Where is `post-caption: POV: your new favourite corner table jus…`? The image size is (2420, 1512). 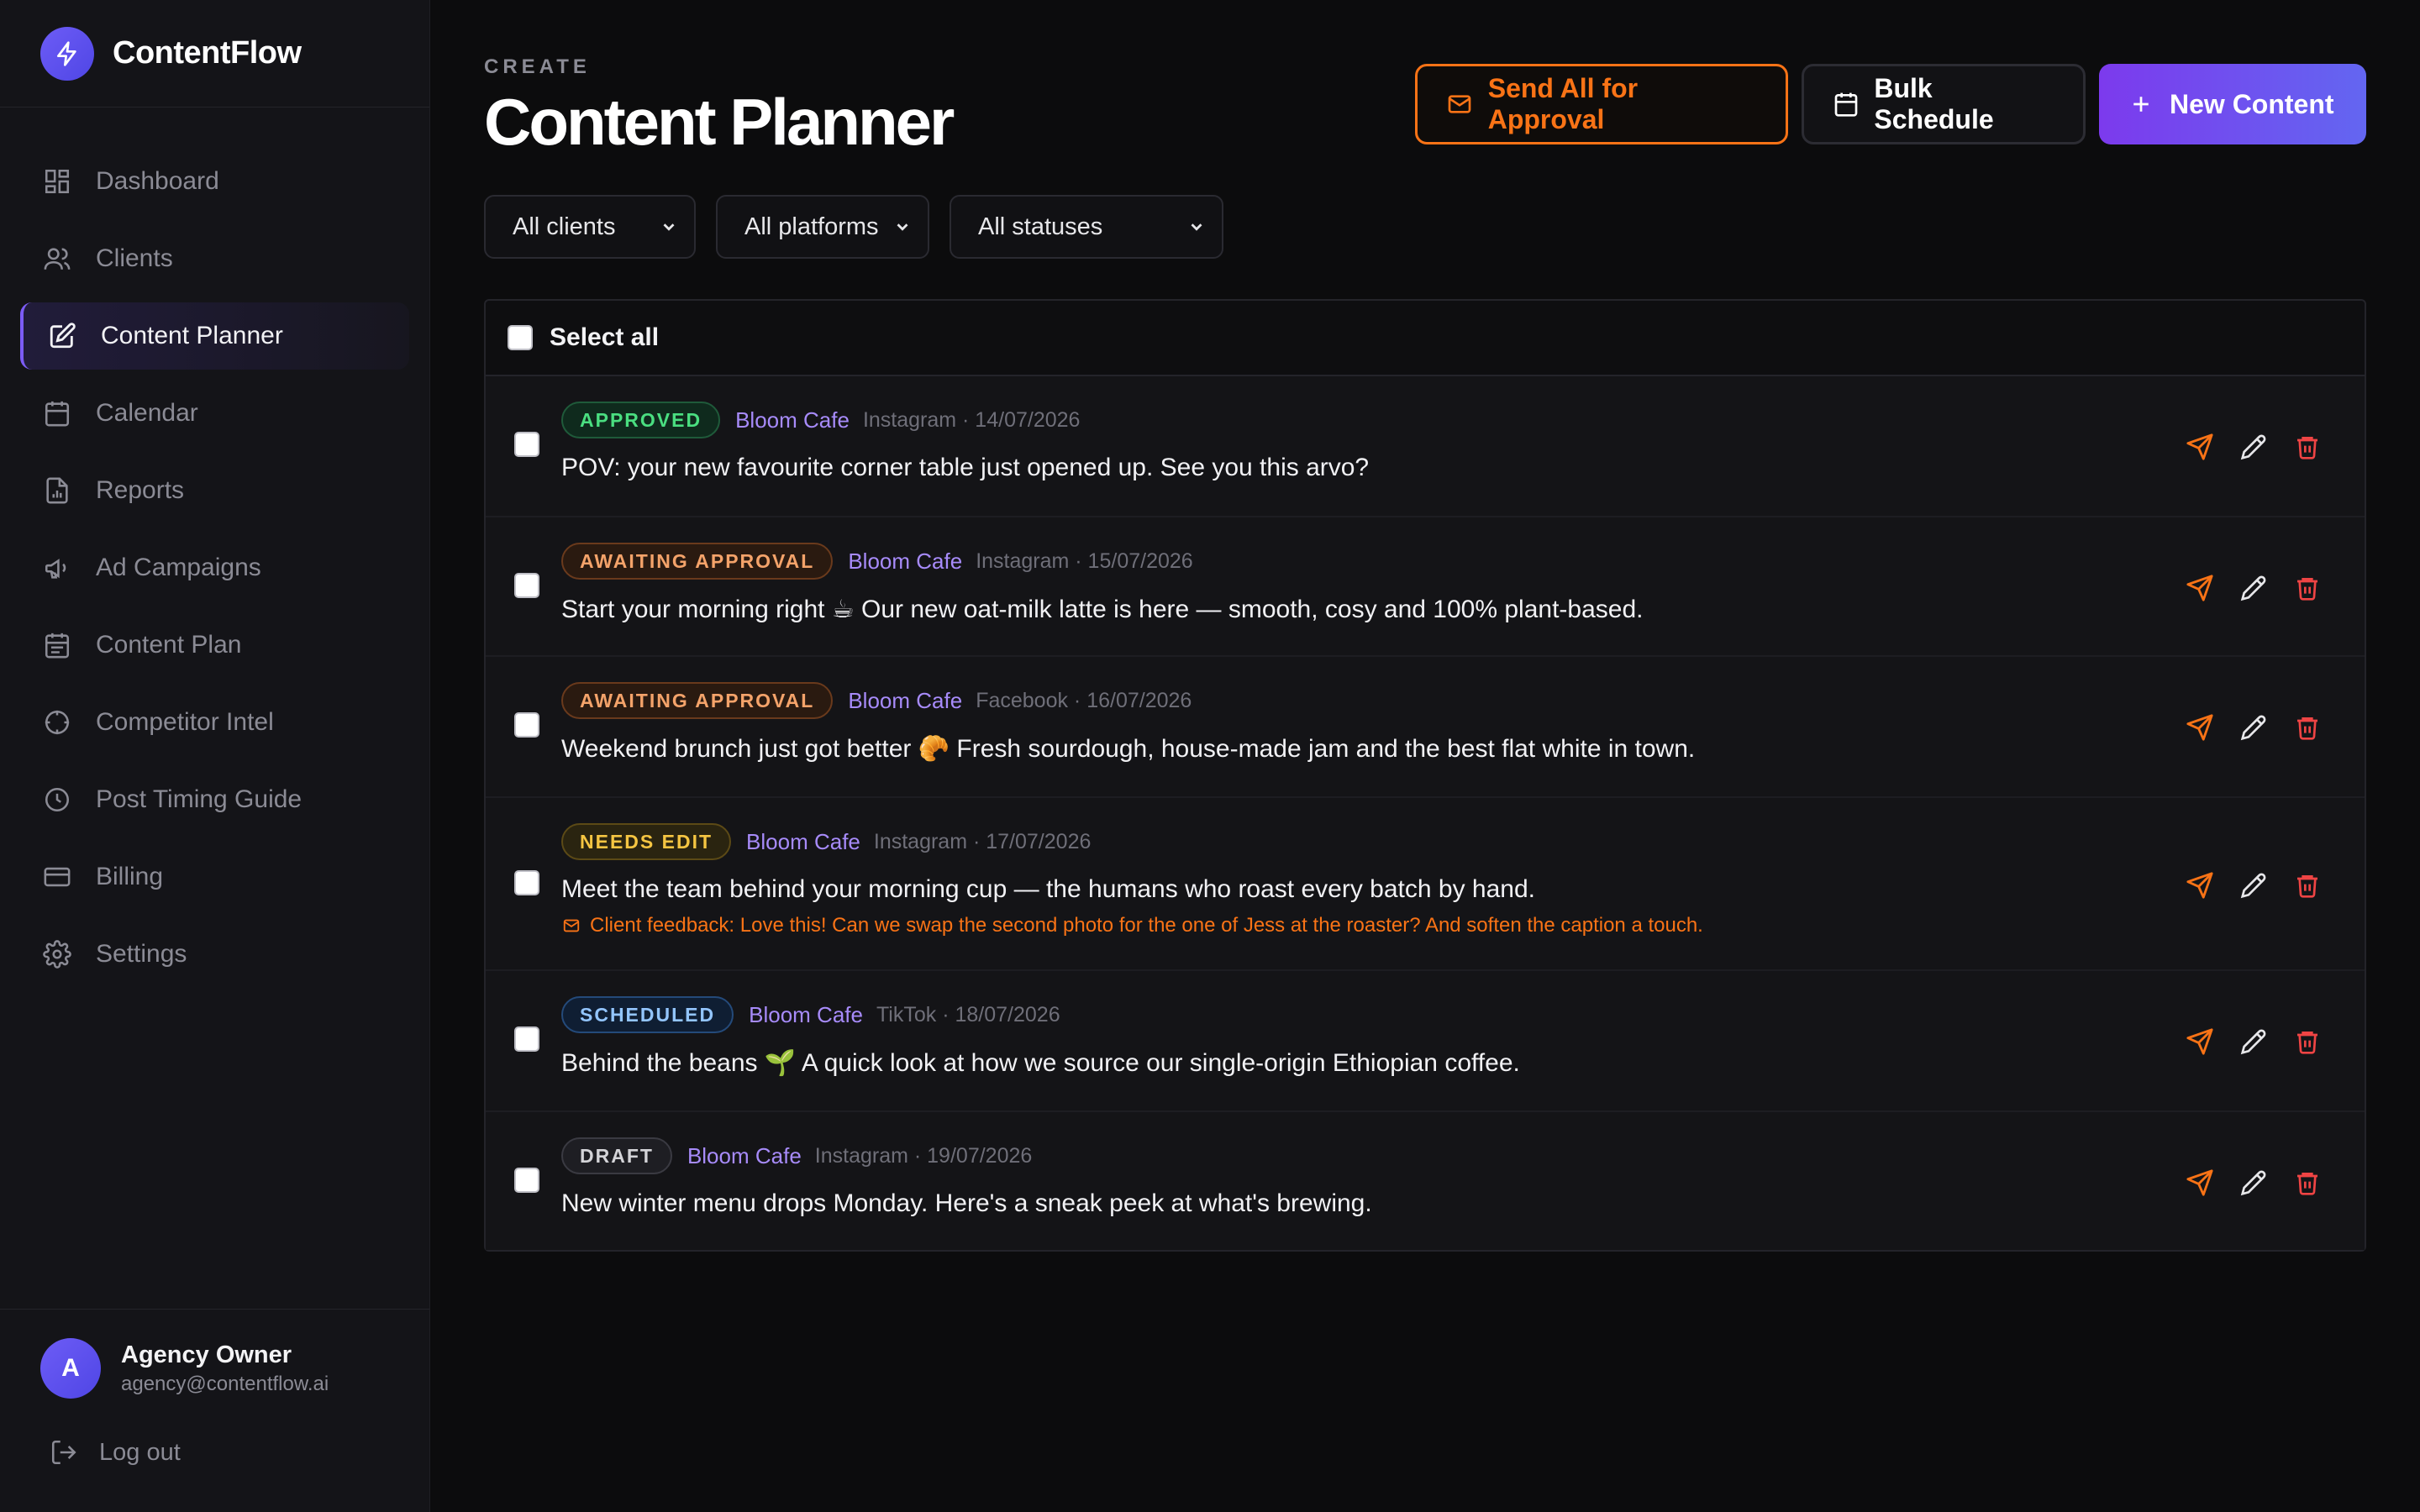
post-caption: POV: your new favourite corner table jus… is located at coordinates (965, 467).